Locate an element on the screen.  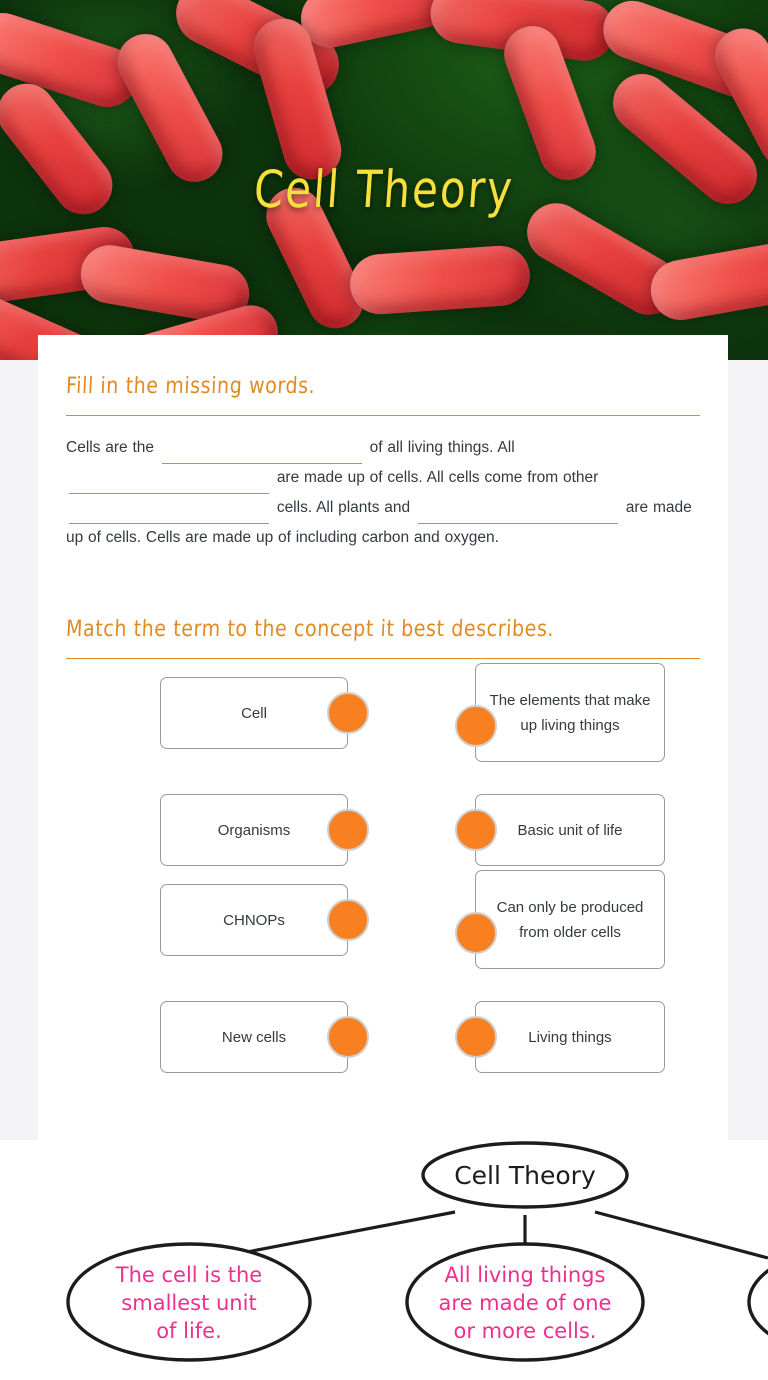
match-left-card-1: Cell is located at coordinates (254, 713).